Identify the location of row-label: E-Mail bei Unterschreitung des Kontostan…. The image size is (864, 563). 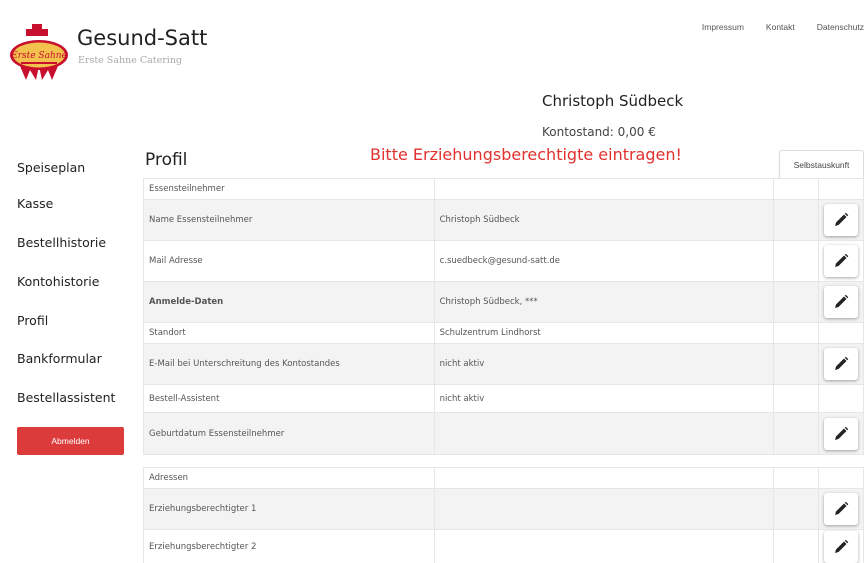
(289, 364).